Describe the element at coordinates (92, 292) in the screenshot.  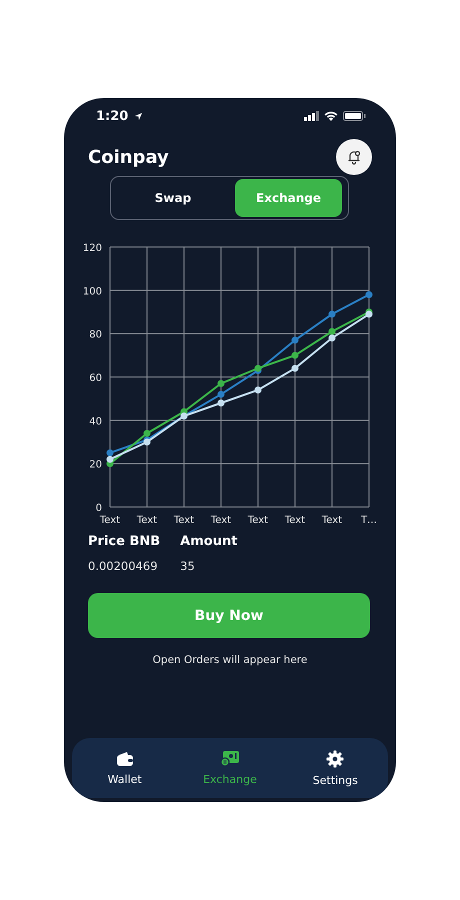
I see `y-axis-label: 100` at that location.